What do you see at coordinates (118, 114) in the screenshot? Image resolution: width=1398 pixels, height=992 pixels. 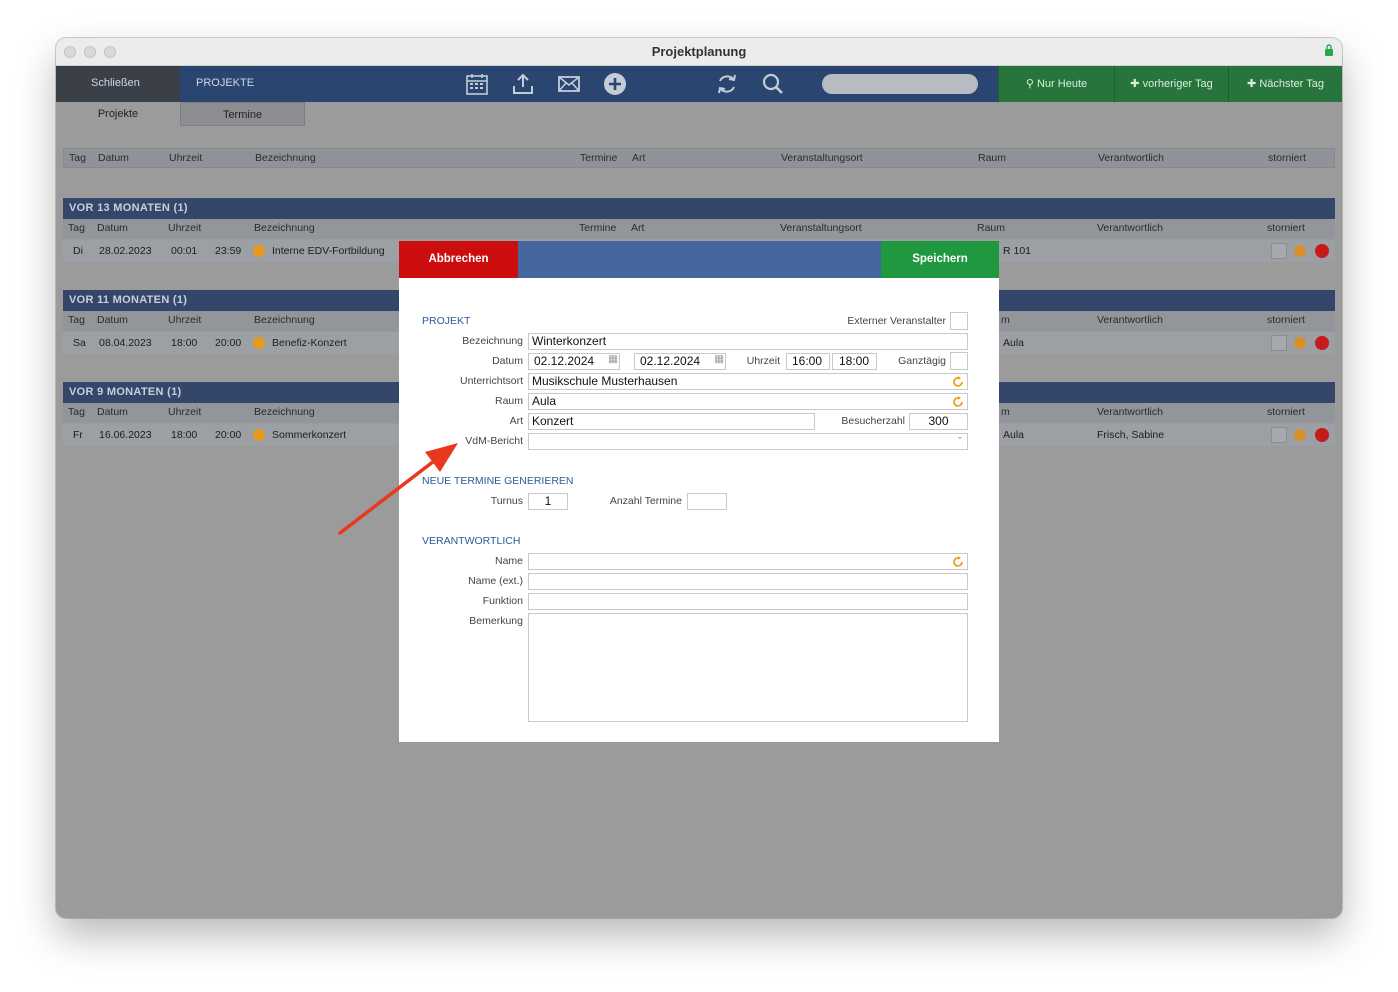 I see `tab-projekte: Projekte` at bounding box center [118, 114].